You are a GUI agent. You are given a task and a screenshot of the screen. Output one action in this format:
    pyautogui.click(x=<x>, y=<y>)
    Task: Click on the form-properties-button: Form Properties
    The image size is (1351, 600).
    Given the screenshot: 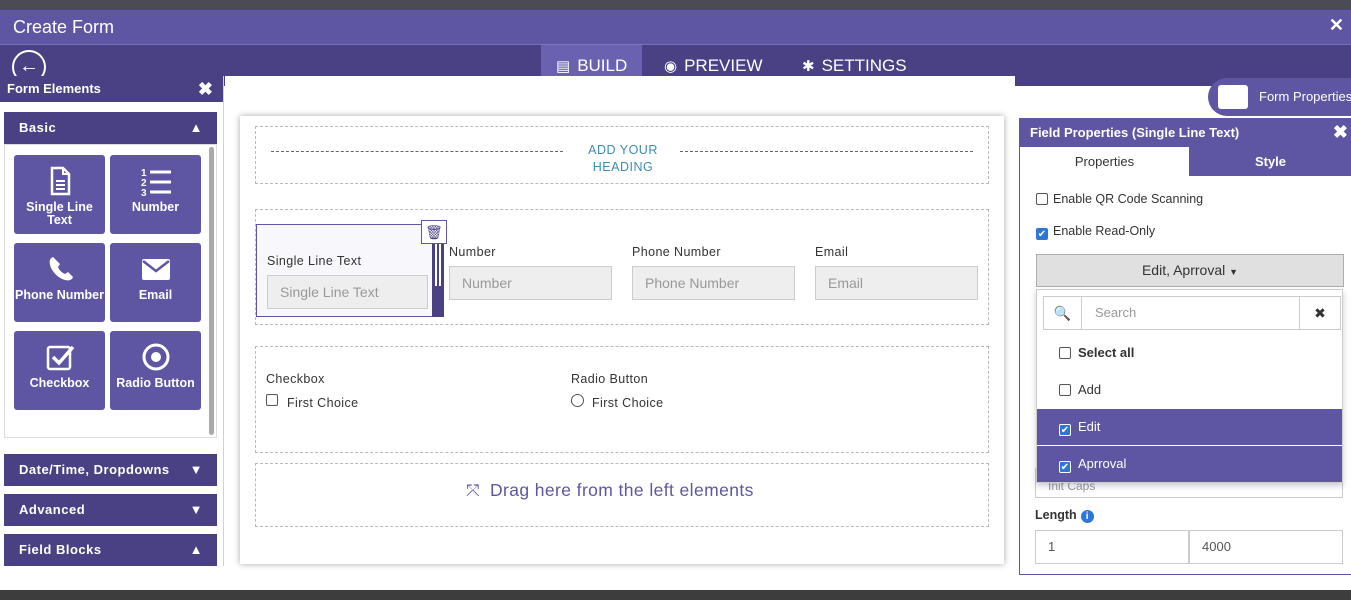 What is the action you would take?
    pyautogui.click(x=1279, y=97)
    